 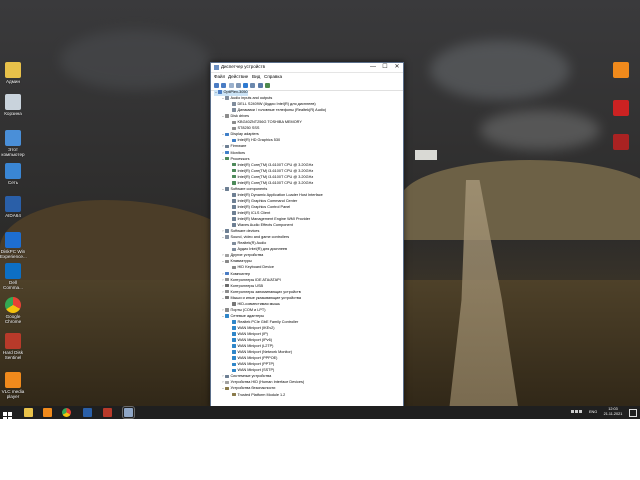 I want to click on desktop-shortcut: Hard Disk Sentinel, so click(x=13, y=346).